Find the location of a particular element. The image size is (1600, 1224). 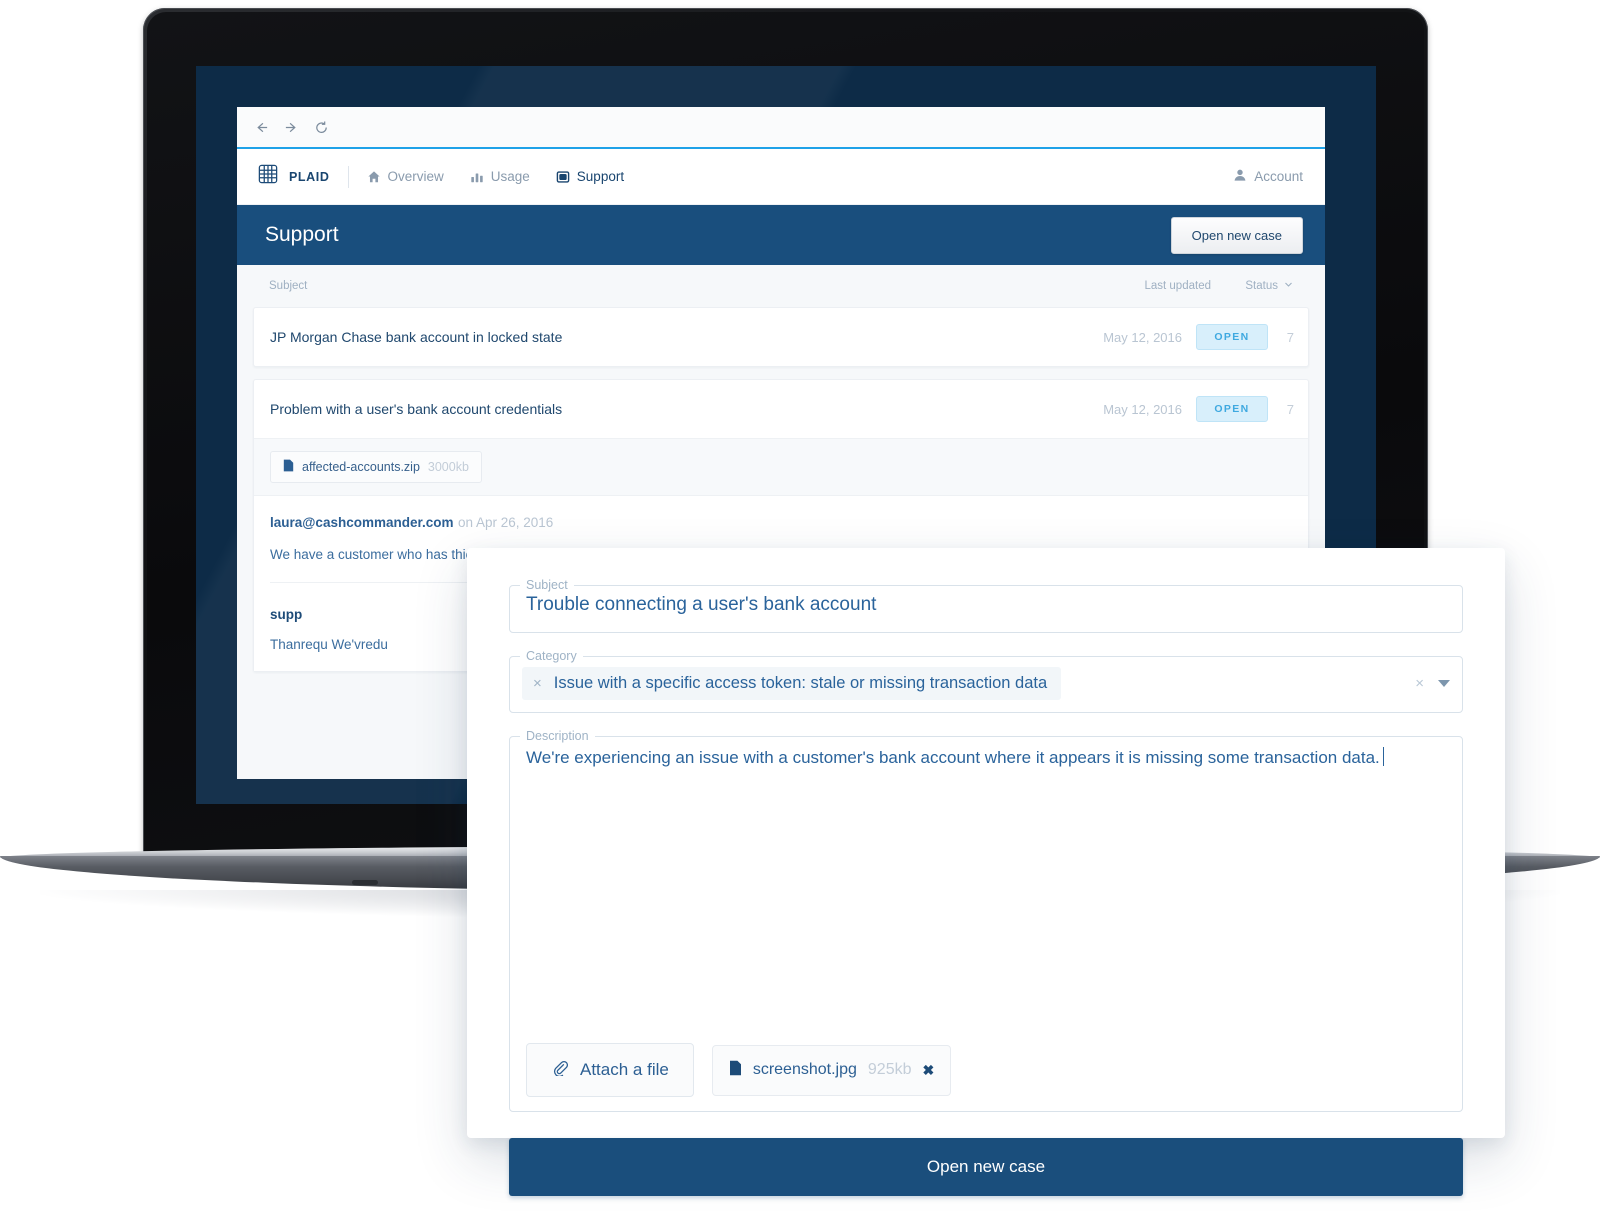

brand-name: PLAID is located at coordinates (309, 176).